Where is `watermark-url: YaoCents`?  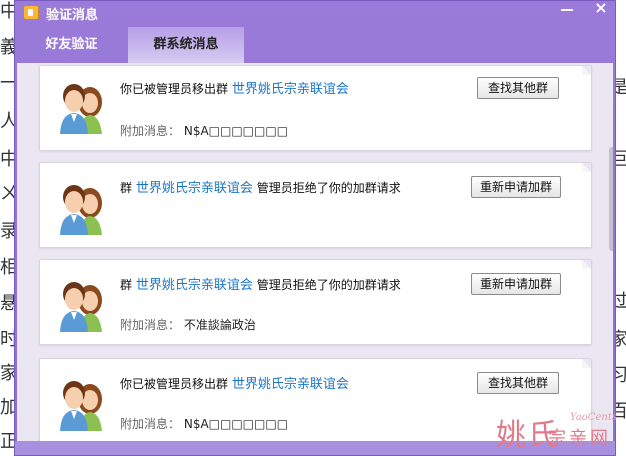 watermark-url: YaoCents is located at coordinates (593, 417).